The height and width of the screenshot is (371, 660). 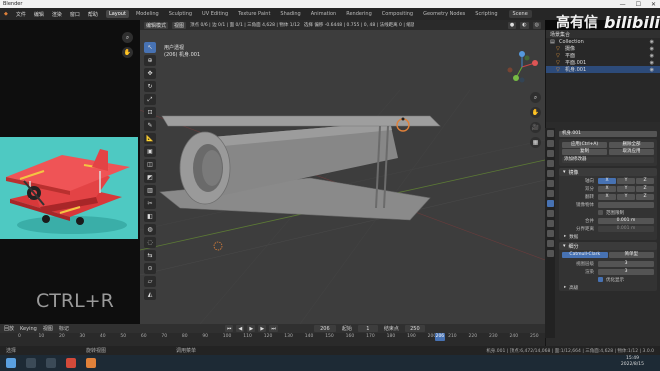 What do you see at coordinates (645, 196) in the screenshot?
I see `flip-z-toggle: Z` at bounding box center [645, 196].